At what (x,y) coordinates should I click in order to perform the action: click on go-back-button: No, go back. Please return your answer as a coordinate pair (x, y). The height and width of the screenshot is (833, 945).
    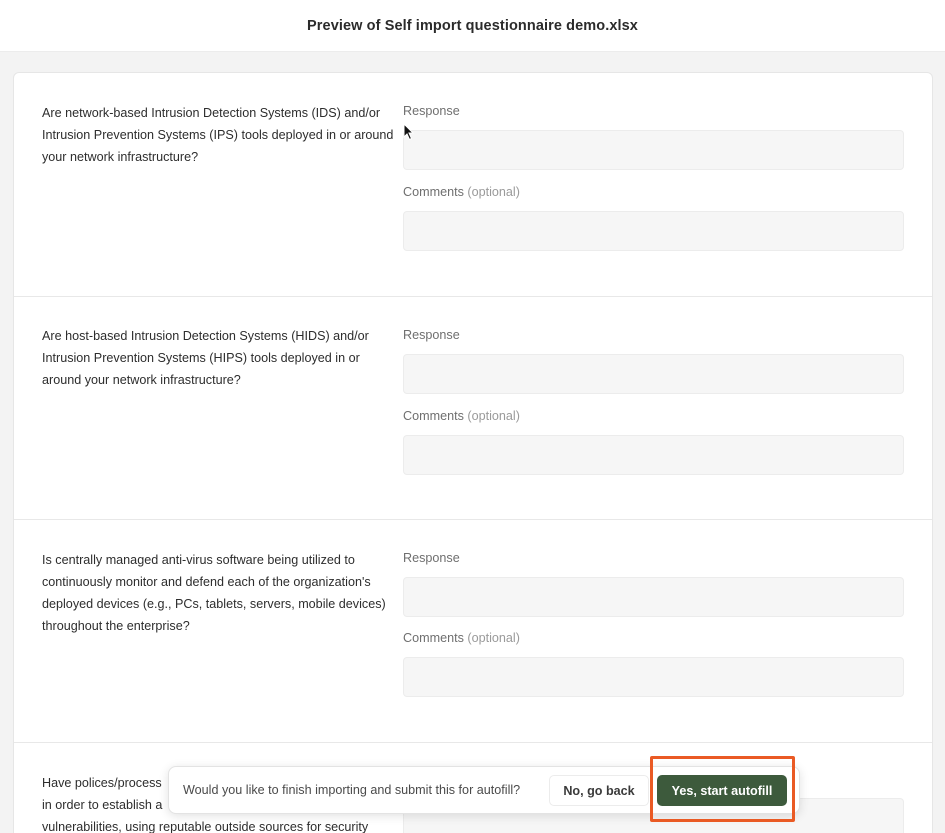
    Looking at the image, I should click on (599, 790).